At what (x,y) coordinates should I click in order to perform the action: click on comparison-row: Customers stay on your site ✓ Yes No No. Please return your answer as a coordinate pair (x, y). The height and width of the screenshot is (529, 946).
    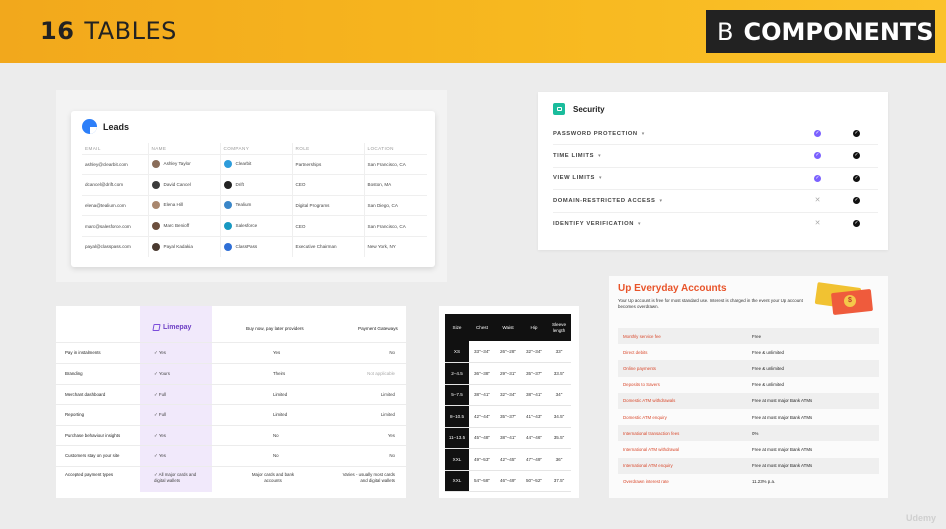
    Looking at the image, I should click on (231, 455).